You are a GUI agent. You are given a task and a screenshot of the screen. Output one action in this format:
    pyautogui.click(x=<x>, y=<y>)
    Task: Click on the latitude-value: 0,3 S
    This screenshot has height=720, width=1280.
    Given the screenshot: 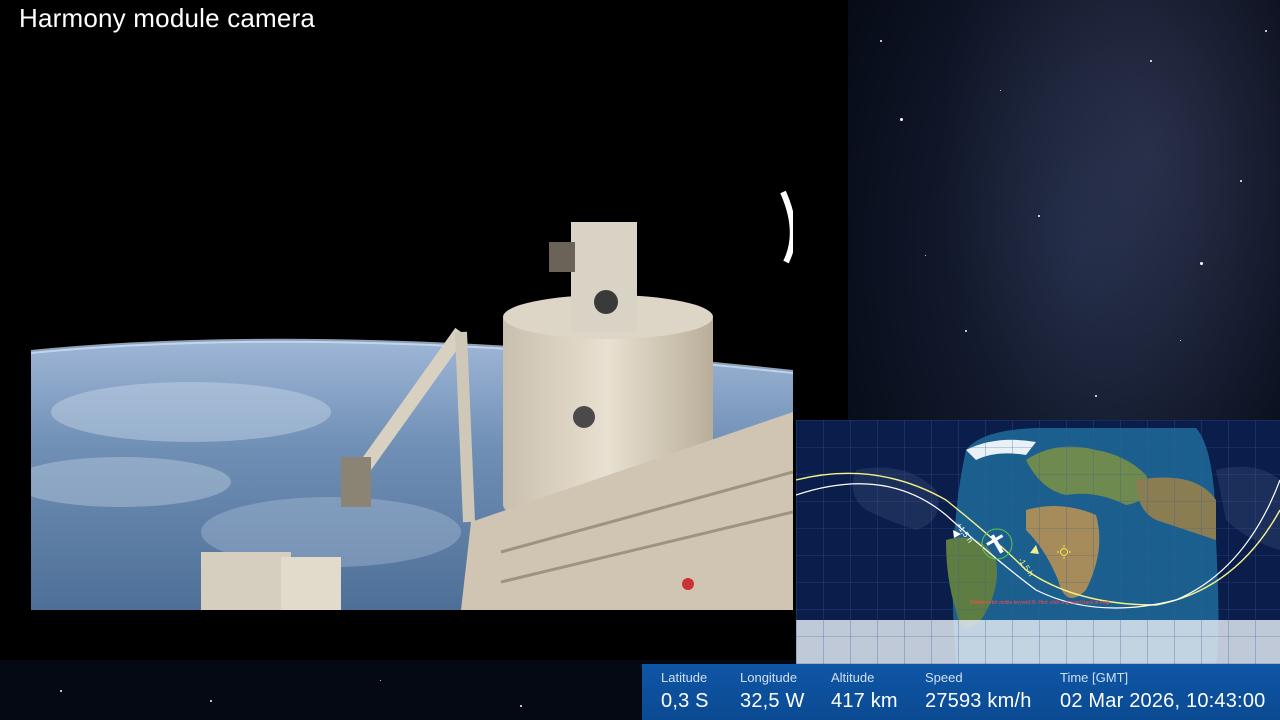 What is the action you would take?
    pyautogui.click(x=685, y=701)
    